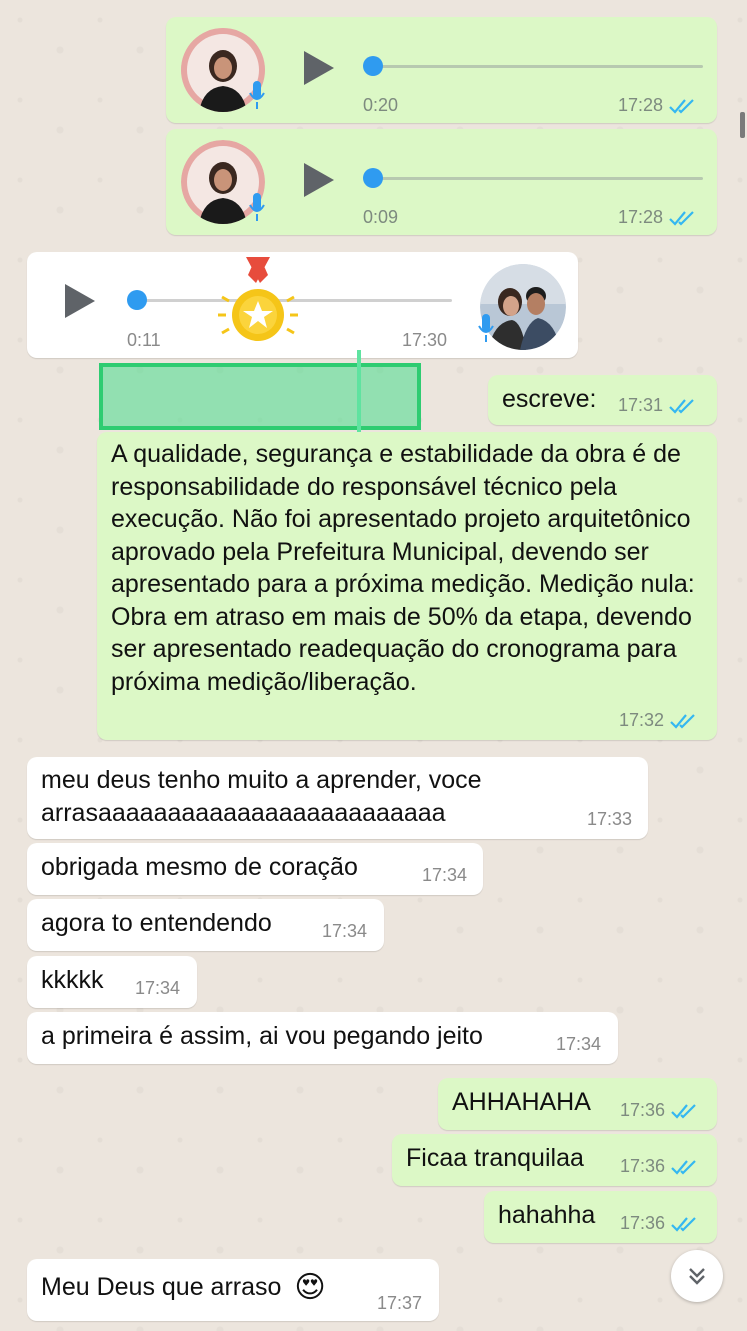 The height and width of the screenshot is (1331, 747). Describe the element at coordinates (310, 1288) in the screenshot. I see `heart-eyes-emoji-icon: 😍` at that location.